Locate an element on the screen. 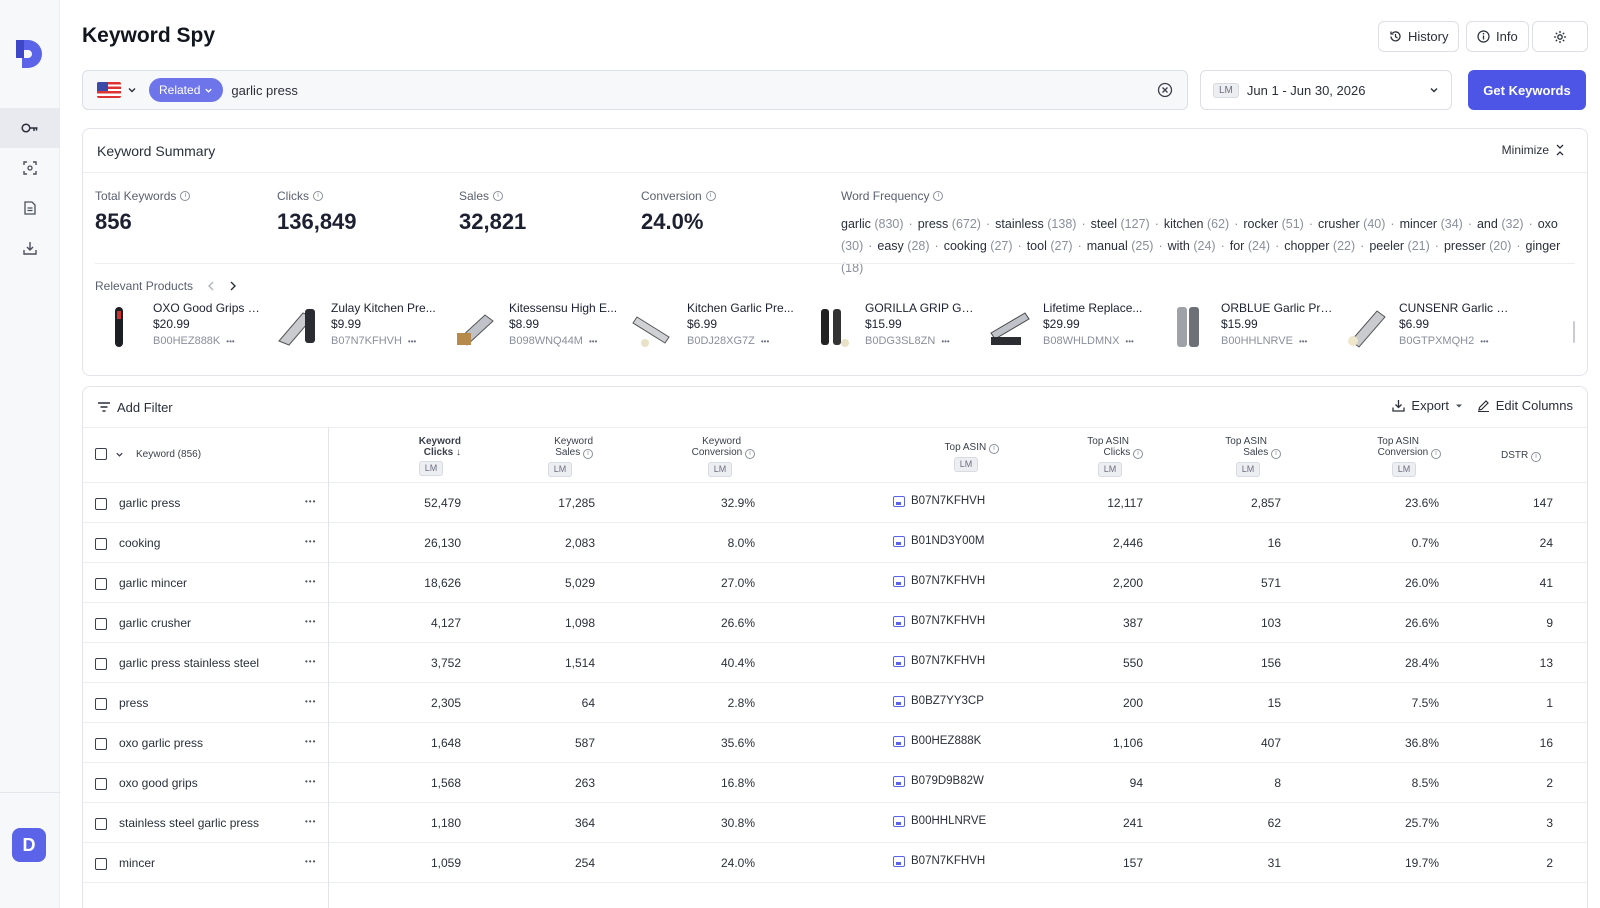  export-button: Export is located at coordinates (1427, 405).